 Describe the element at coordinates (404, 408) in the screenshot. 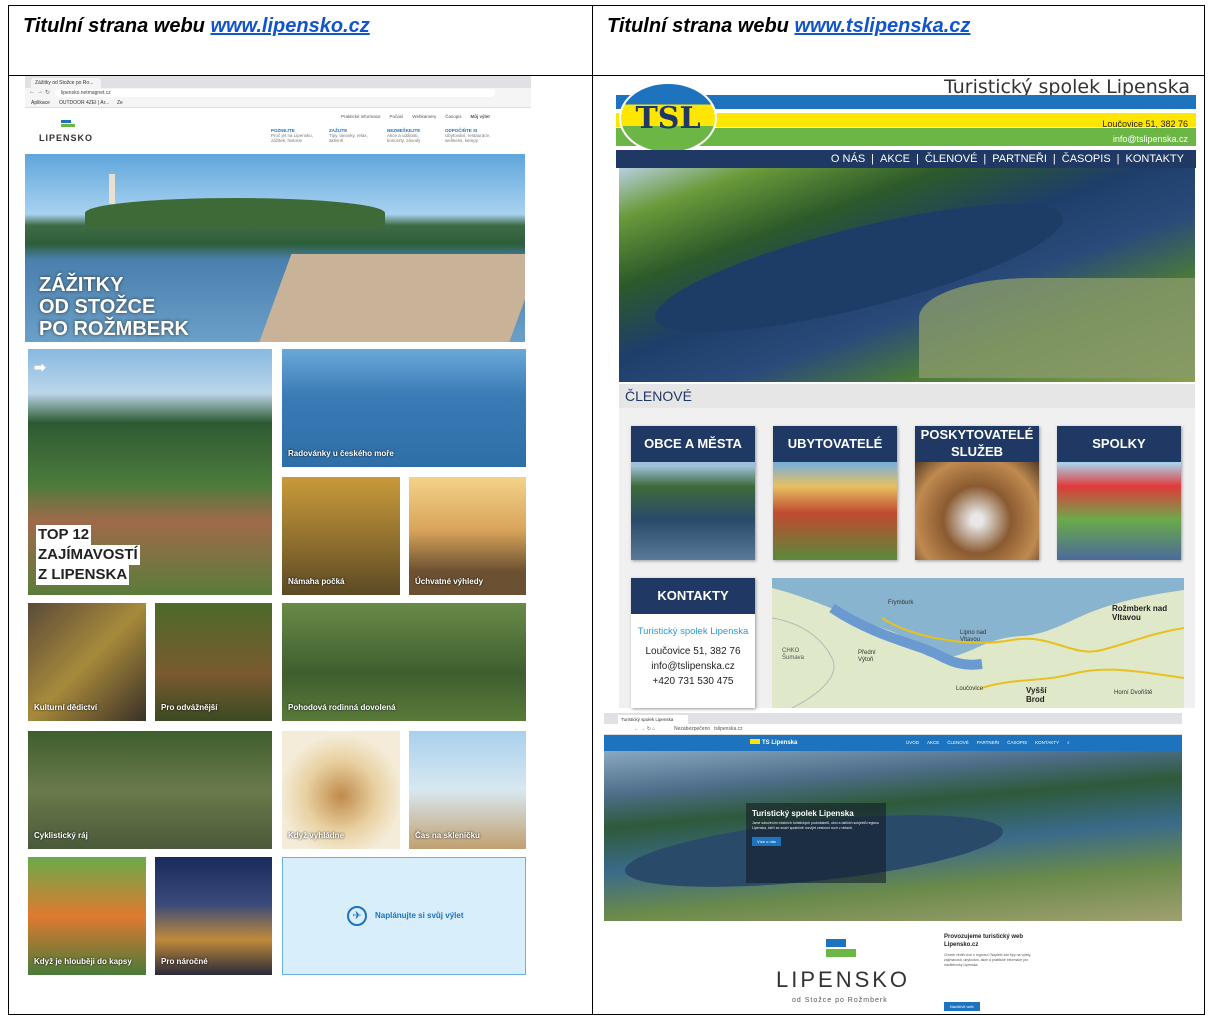

I see `tile-swimming: Radovánky u českého moře` at that location.